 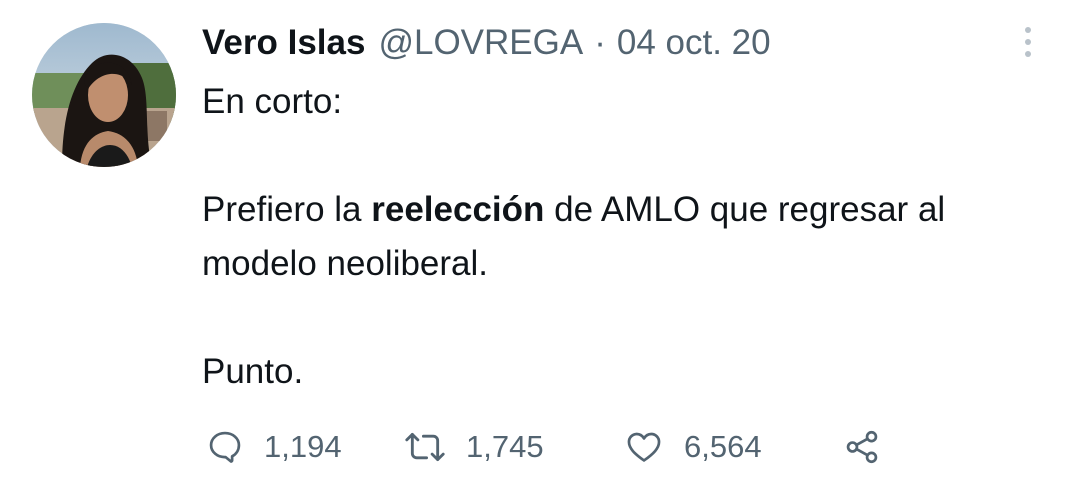 I want to click on more-options-button, so click(x=1028, y=42).